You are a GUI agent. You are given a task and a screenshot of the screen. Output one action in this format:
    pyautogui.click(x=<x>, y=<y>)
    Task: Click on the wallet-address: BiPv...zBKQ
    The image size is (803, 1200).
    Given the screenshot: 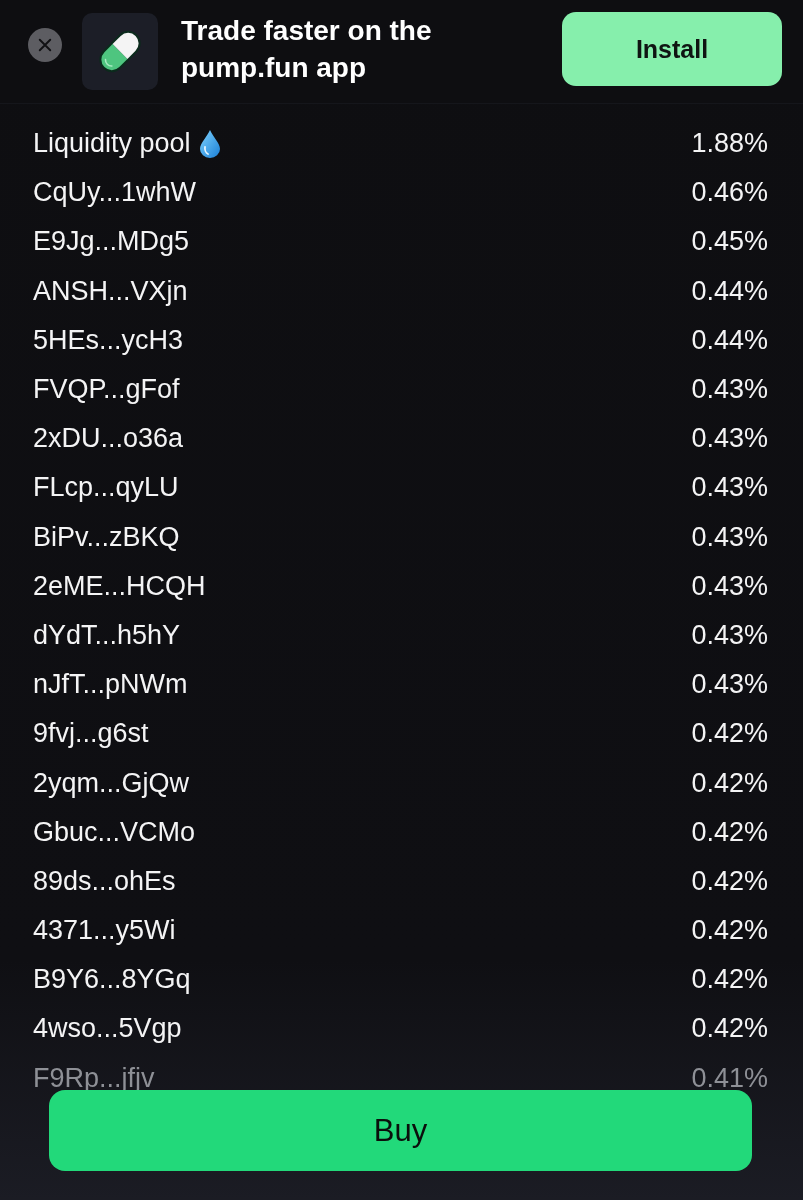 What is the action you would take?
    pyautogui.click(x=106, y=537)
    